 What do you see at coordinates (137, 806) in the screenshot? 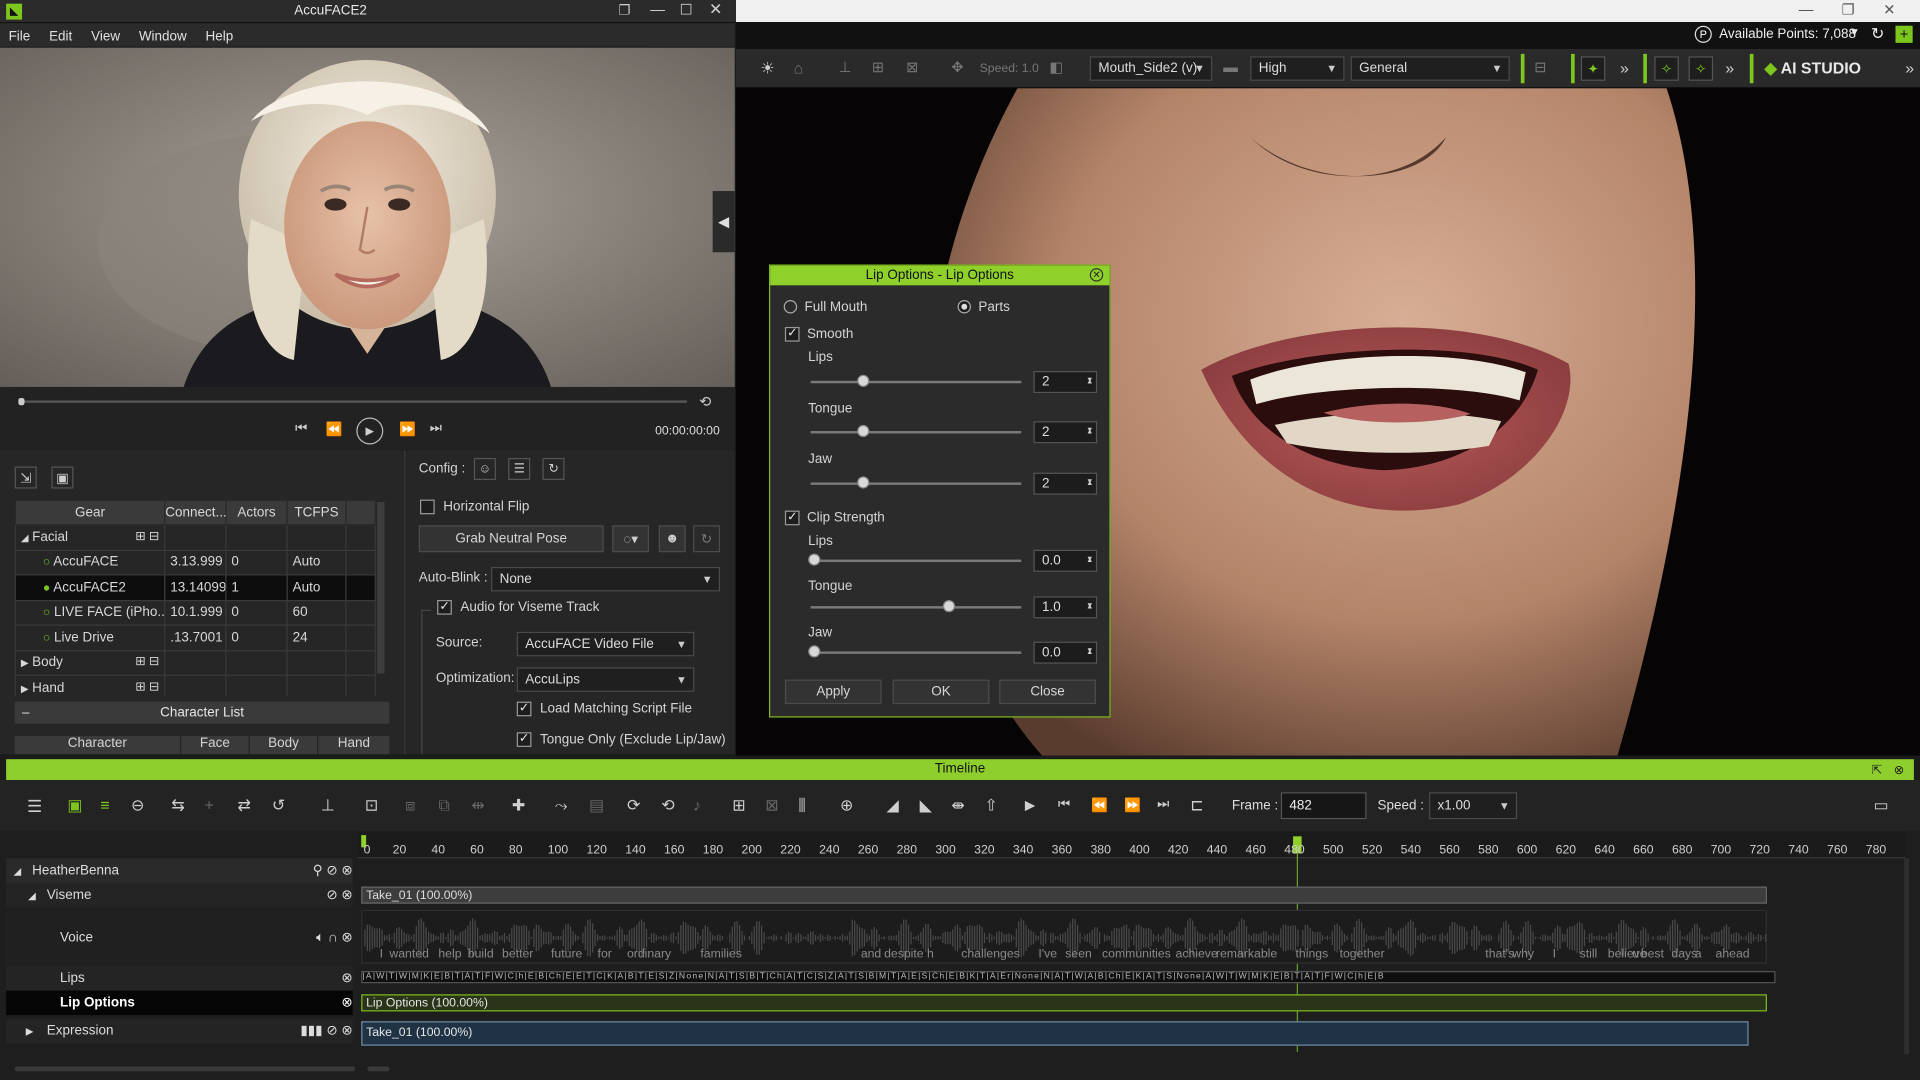
I see `motion-layer-icon: ⊖` at bounding box center [137, 806].